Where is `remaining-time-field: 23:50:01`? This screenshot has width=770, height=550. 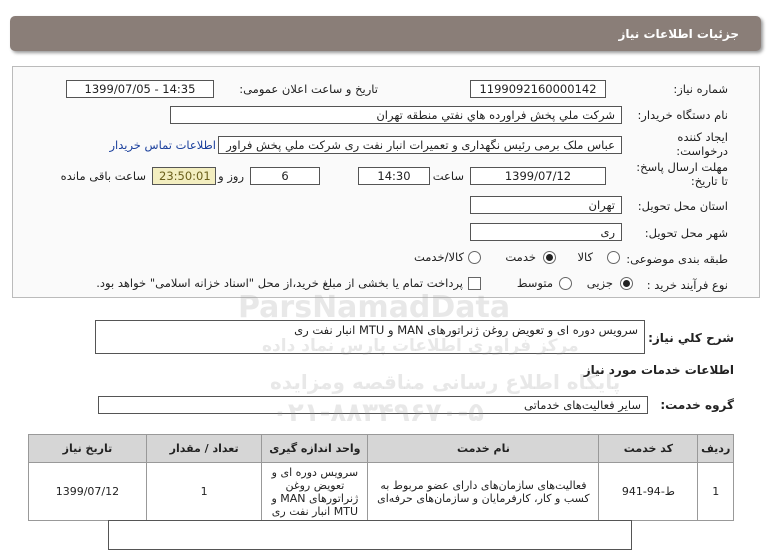 remaining-time-field: 23:50:01 is located at coordinates (184, 176).